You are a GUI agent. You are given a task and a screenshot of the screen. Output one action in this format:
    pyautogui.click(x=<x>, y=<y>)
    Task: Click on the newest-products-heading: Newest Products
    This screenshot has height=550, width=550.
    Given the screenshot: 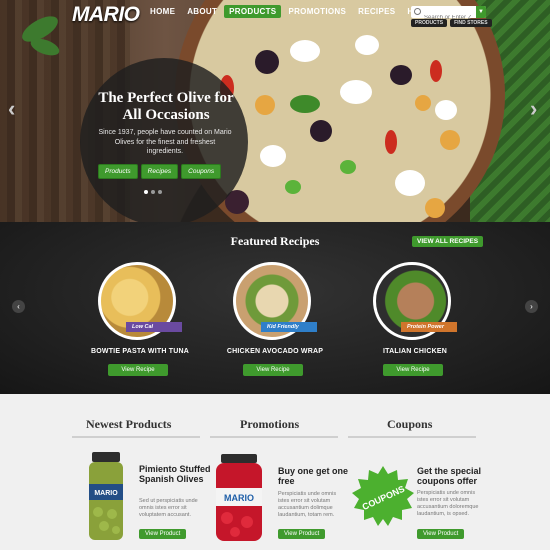 What is the action you would take?
    pyautogui.click(x=129, y=424)
    